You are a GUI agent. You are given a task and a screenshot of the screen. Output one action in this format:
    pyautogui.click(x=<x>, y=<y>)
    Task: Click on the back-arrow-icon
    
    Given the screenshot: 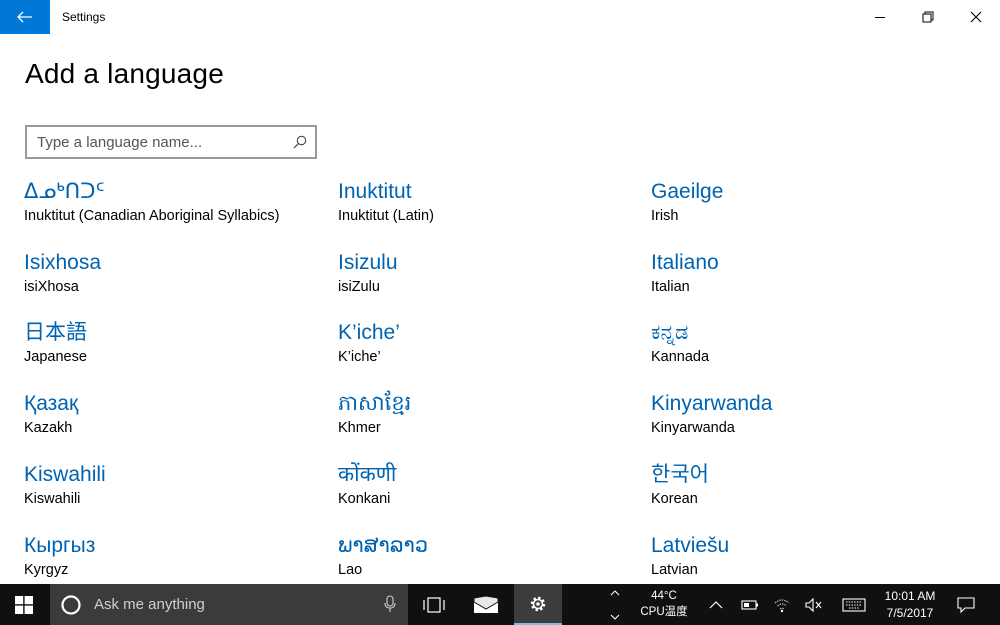 What is the action you would take?
    pyautogui.click(x=24, y=17)
    